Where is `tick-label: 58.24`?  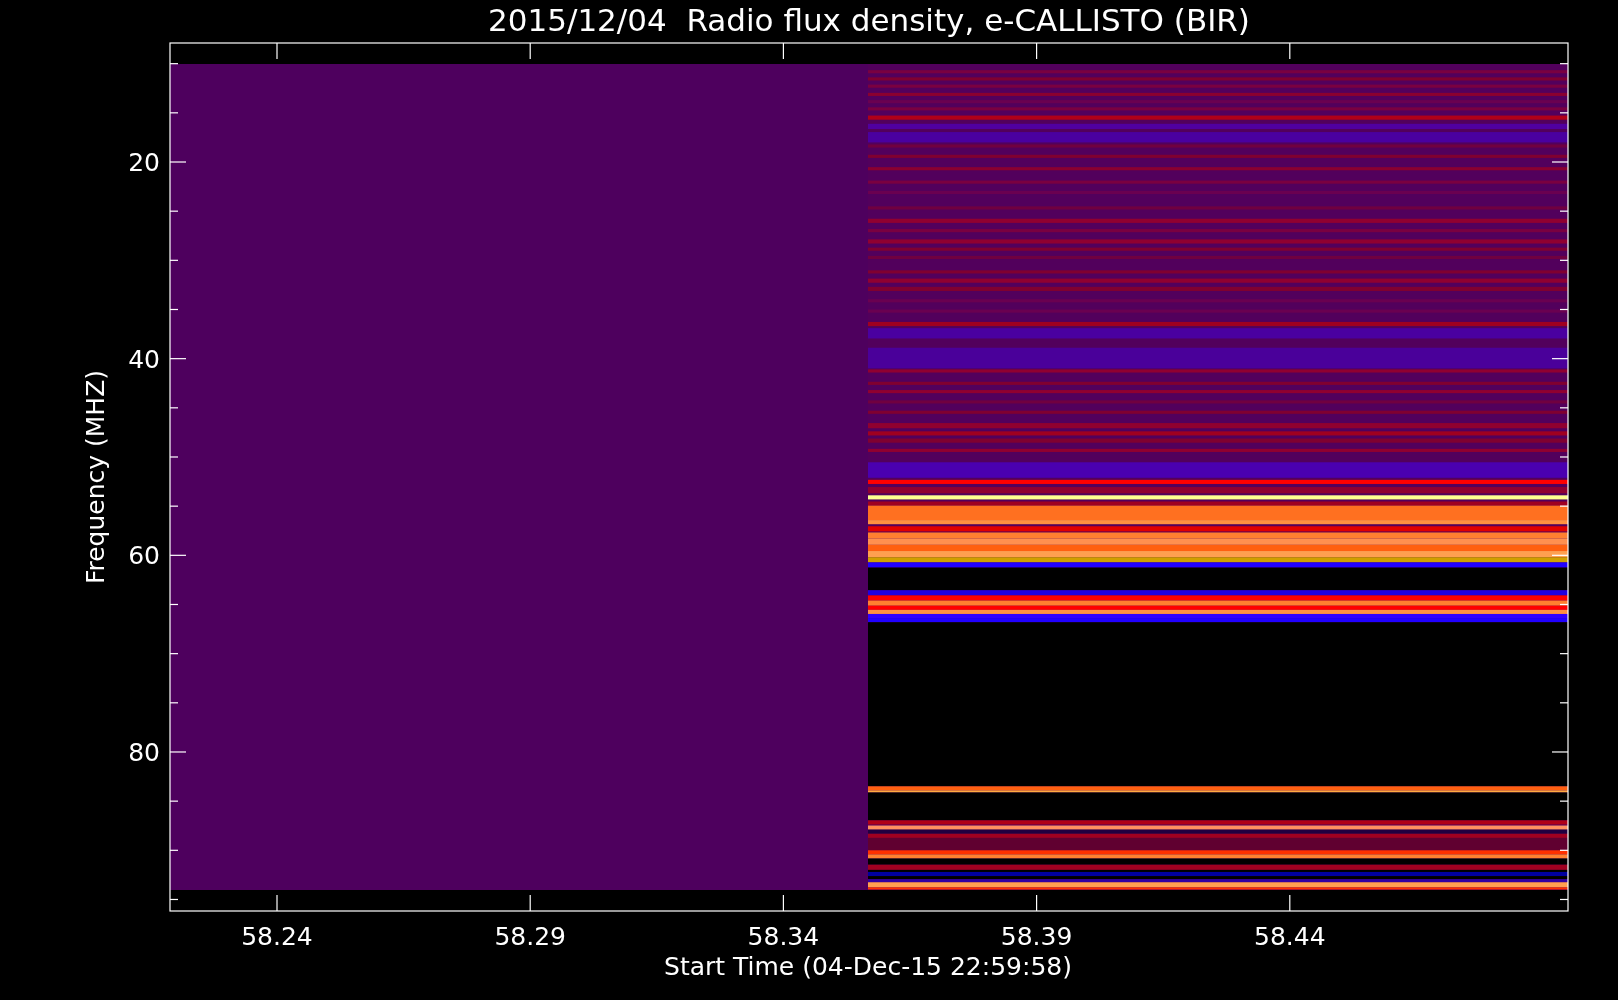 tick-label: 58.24 is located at coordinates (277, 936).